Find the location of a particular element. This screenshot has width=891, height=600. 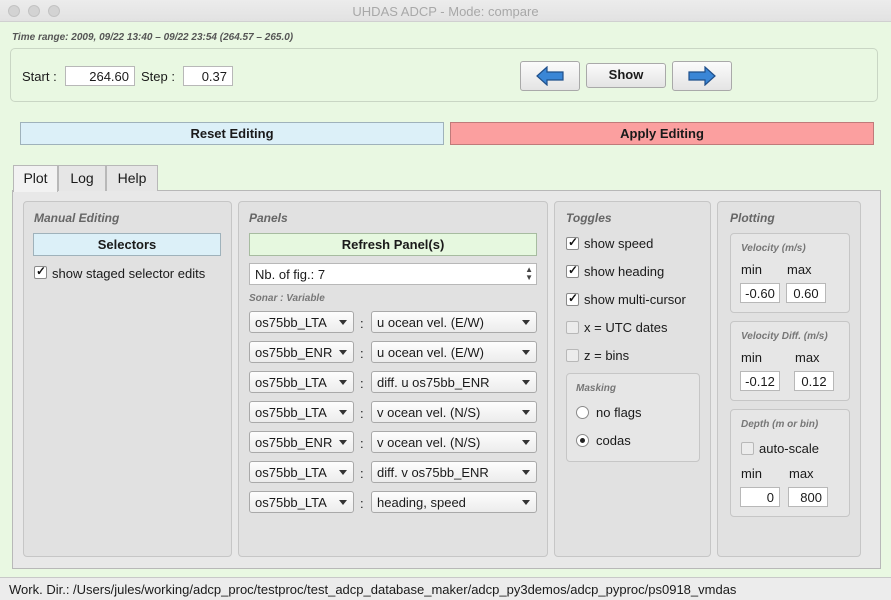

show-heading-label: show heading is located at coordinates (624, 271).